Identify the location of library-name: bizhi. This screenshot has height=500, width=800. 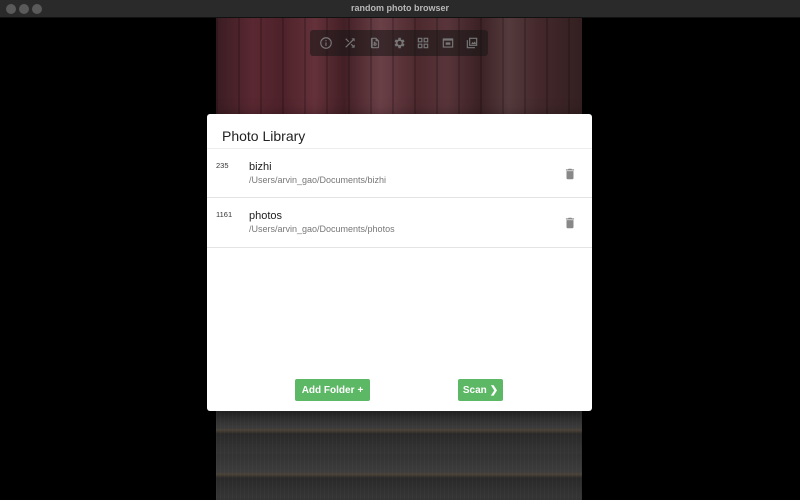
(260, 167).